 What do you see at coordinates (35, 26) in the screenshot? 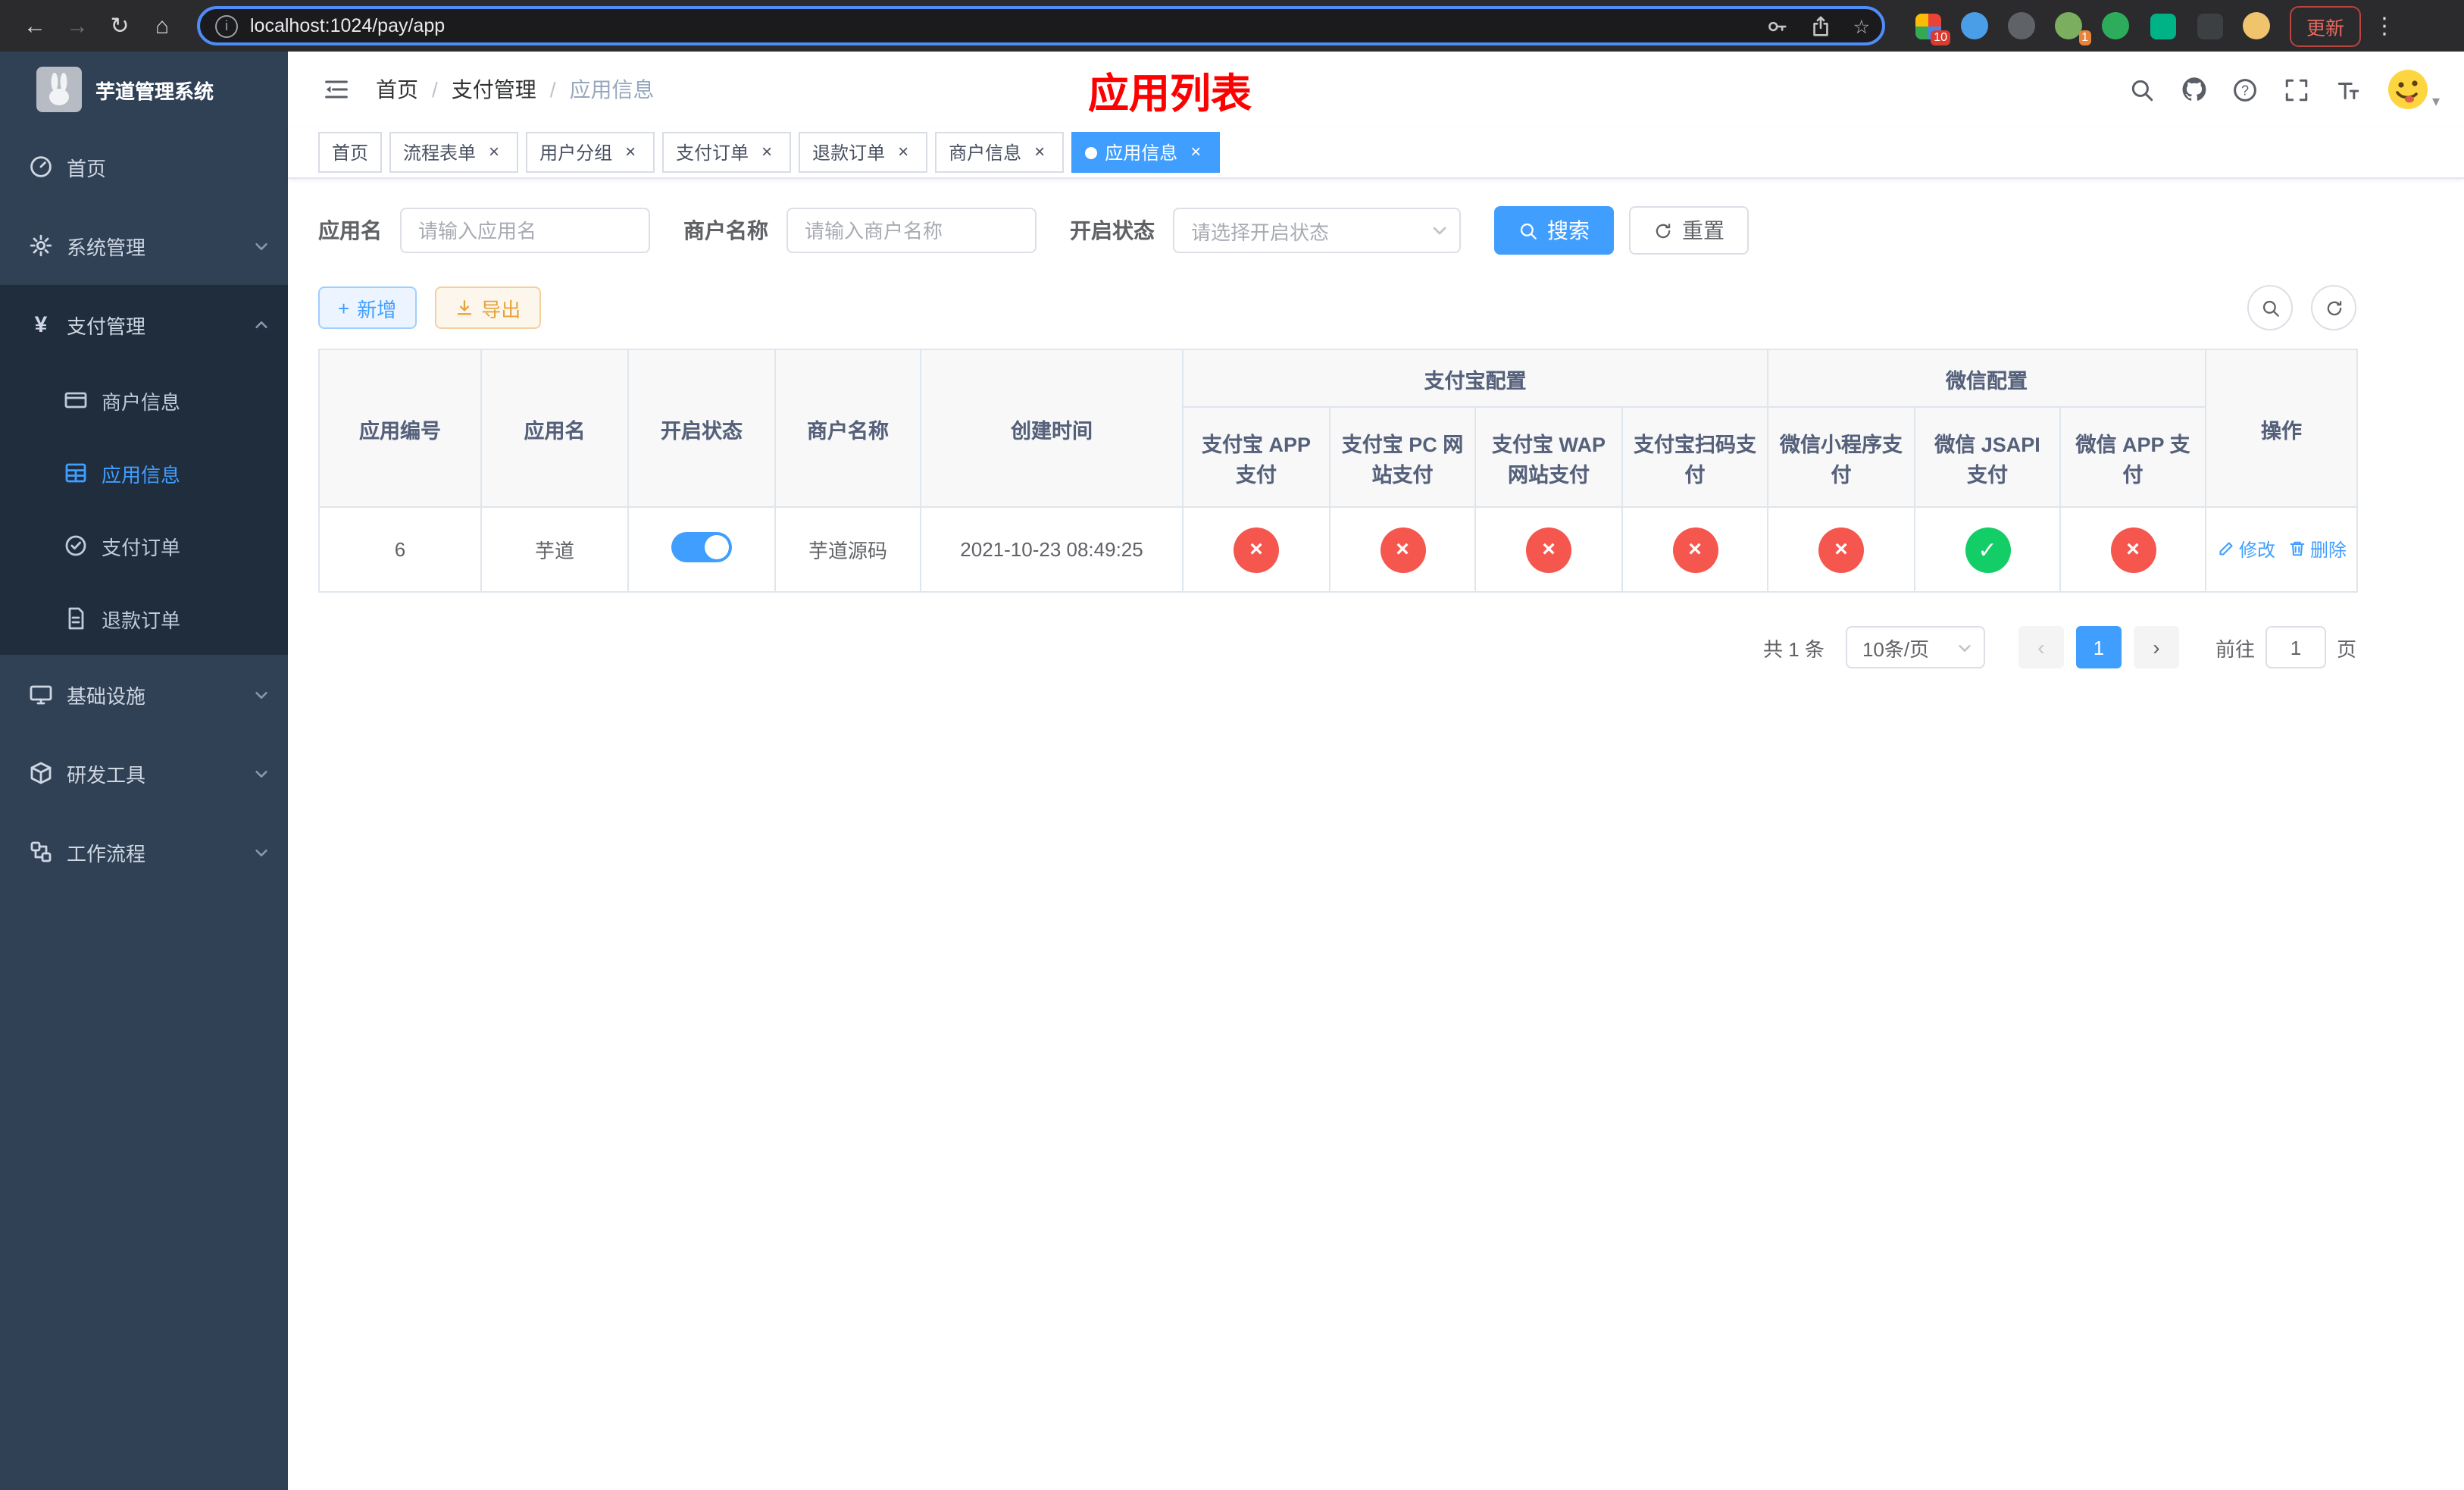
I see `back-icon: ←` at bounding box center [35, 26].